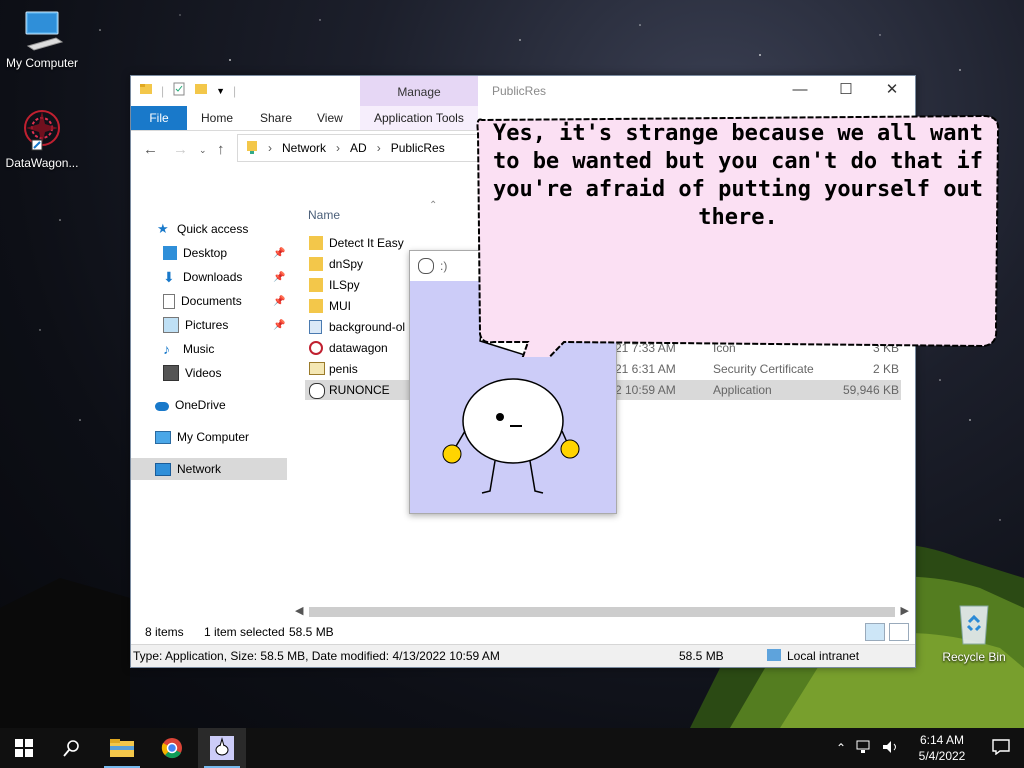 The height and width of the screenshot is (768, 1024). I want to click on computer-icon, so click(42, 30).